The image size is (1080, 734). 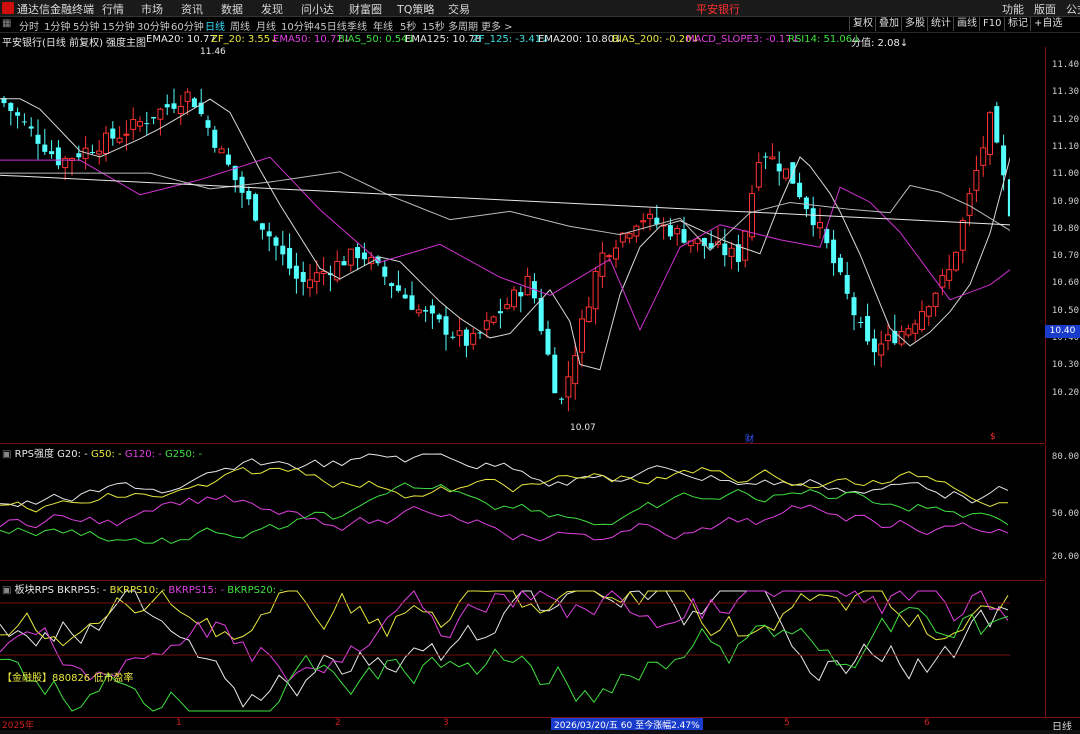 I want to click on period-5min: 5分钟, so click(x=86, y=25).